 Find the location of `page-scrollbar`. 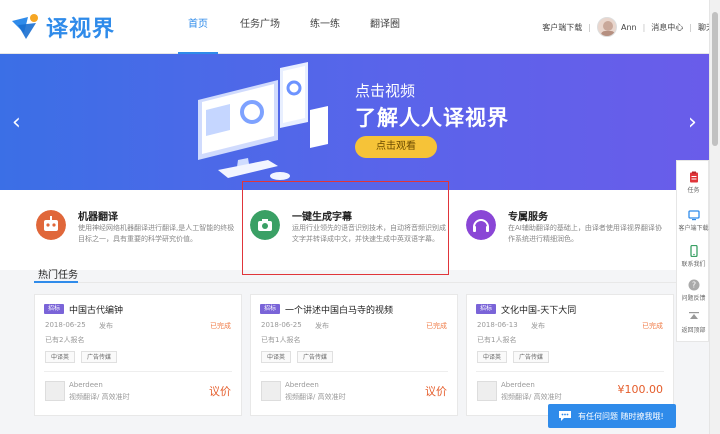

page-scrollbar is located at coordinates (714, 217).